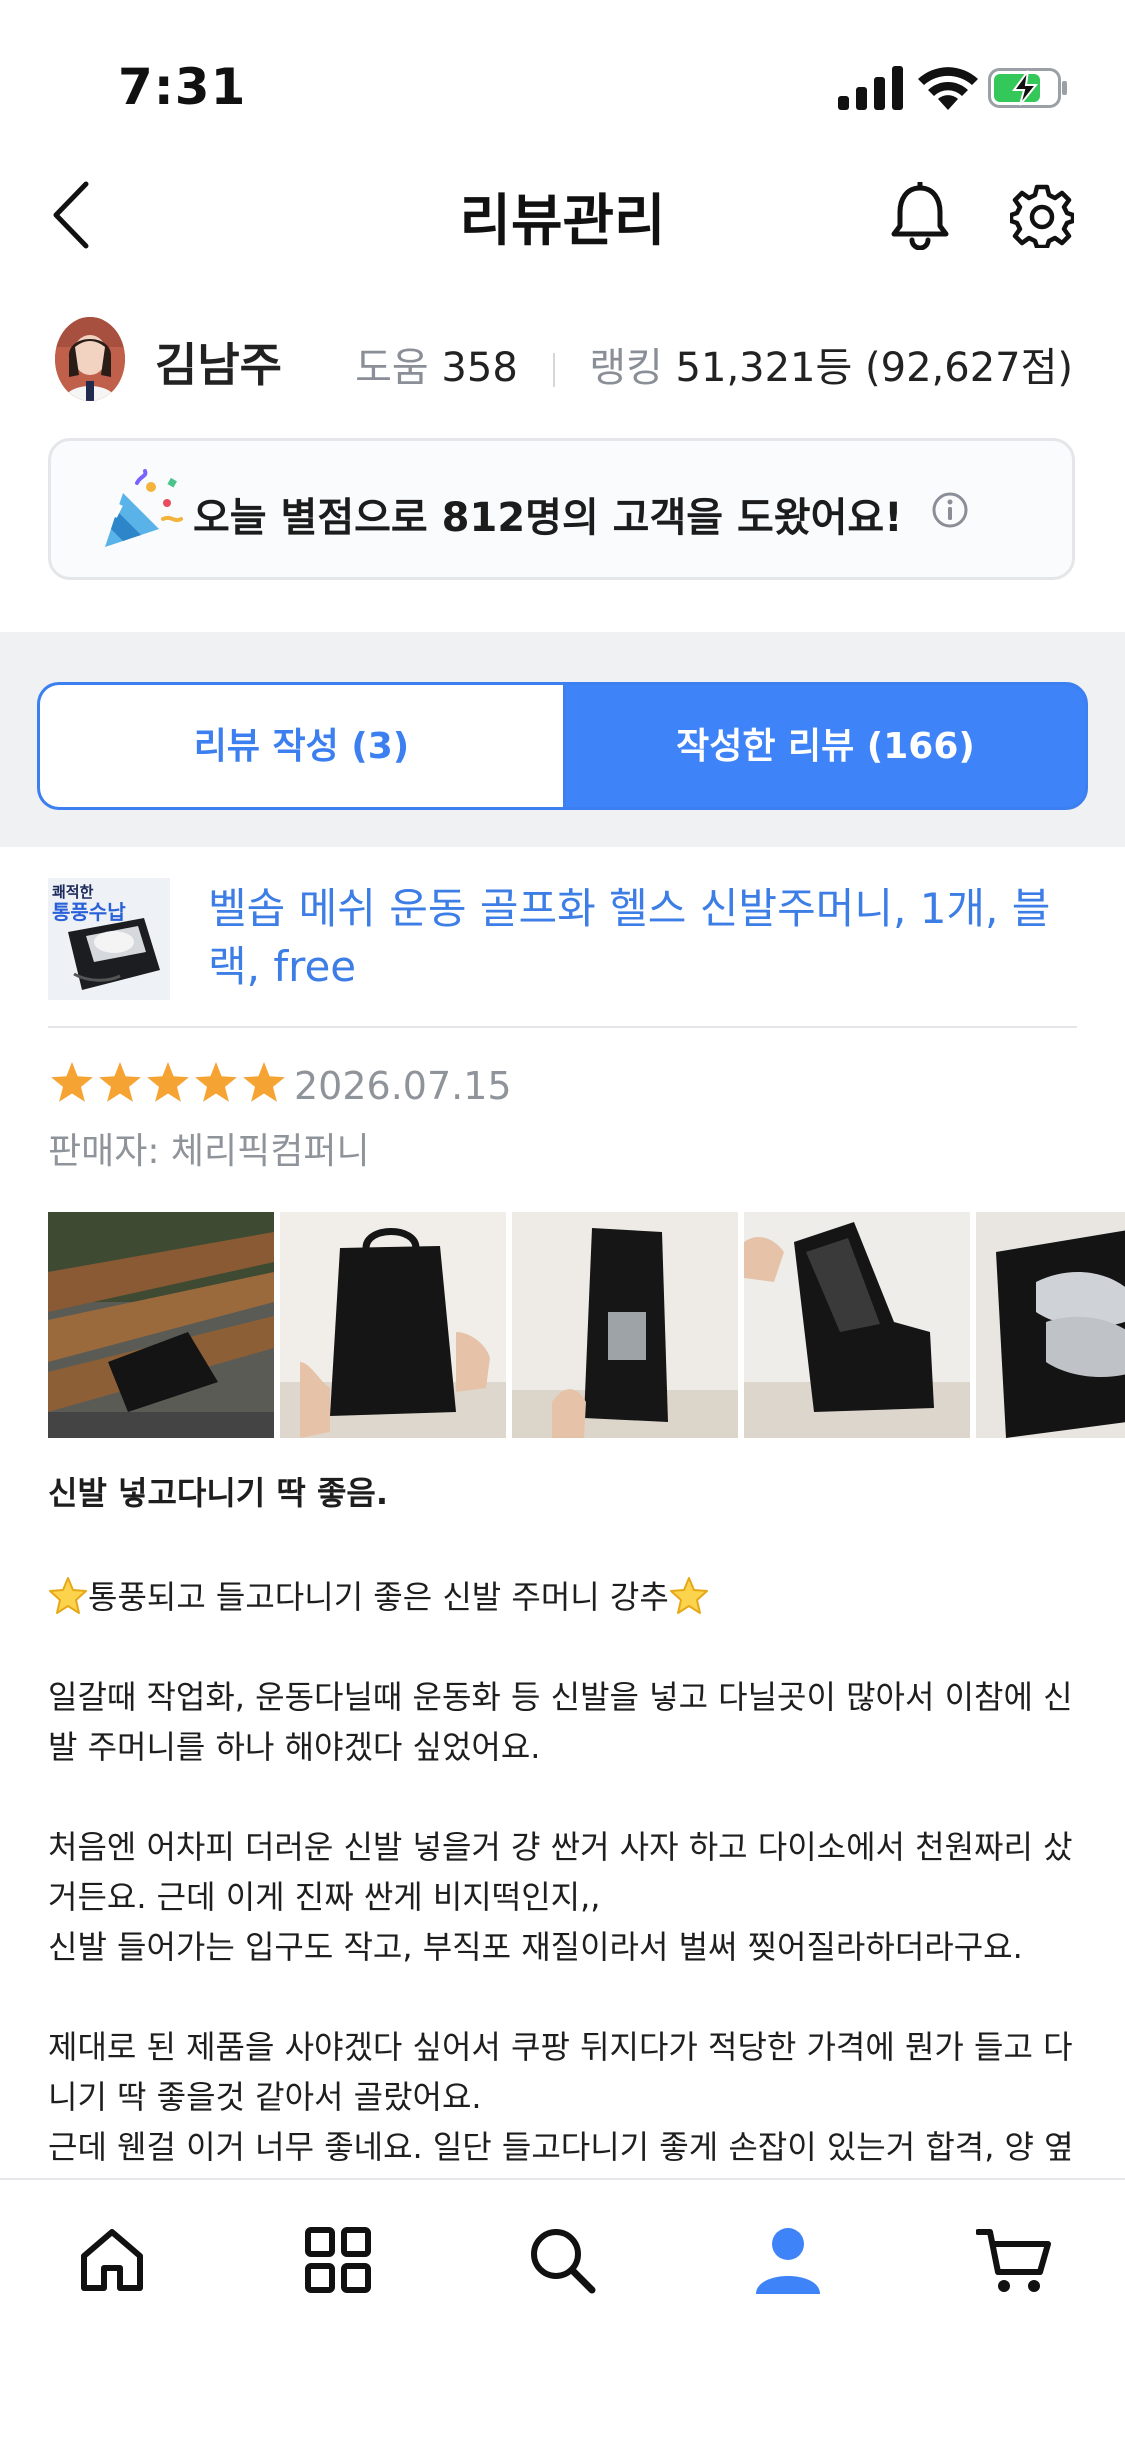 The width and height of the screenshot is (1125, 2438). Describe the element at coordinates (112, 2260) in the screenshot. I see `home-icon` at that location.